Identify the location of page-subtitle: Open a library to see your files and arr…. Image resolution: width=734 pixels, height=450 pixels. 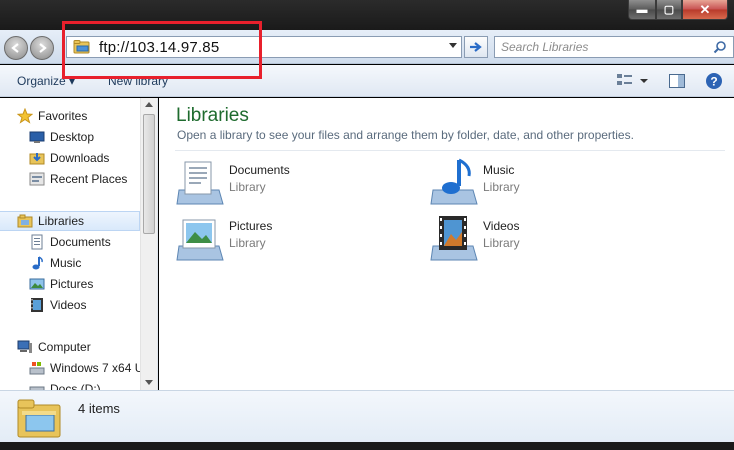
(405, 135).